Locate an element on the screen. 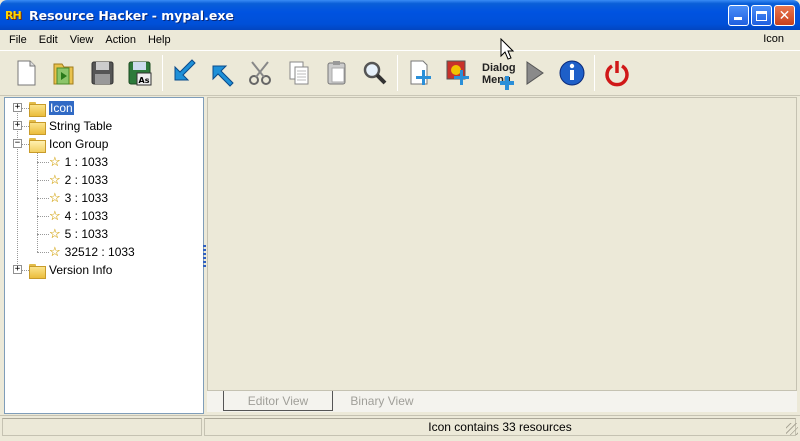 The height and width of the screenshot is (441, 800). toolbar: As Dialog Menu is located at coordinates (400, 73).